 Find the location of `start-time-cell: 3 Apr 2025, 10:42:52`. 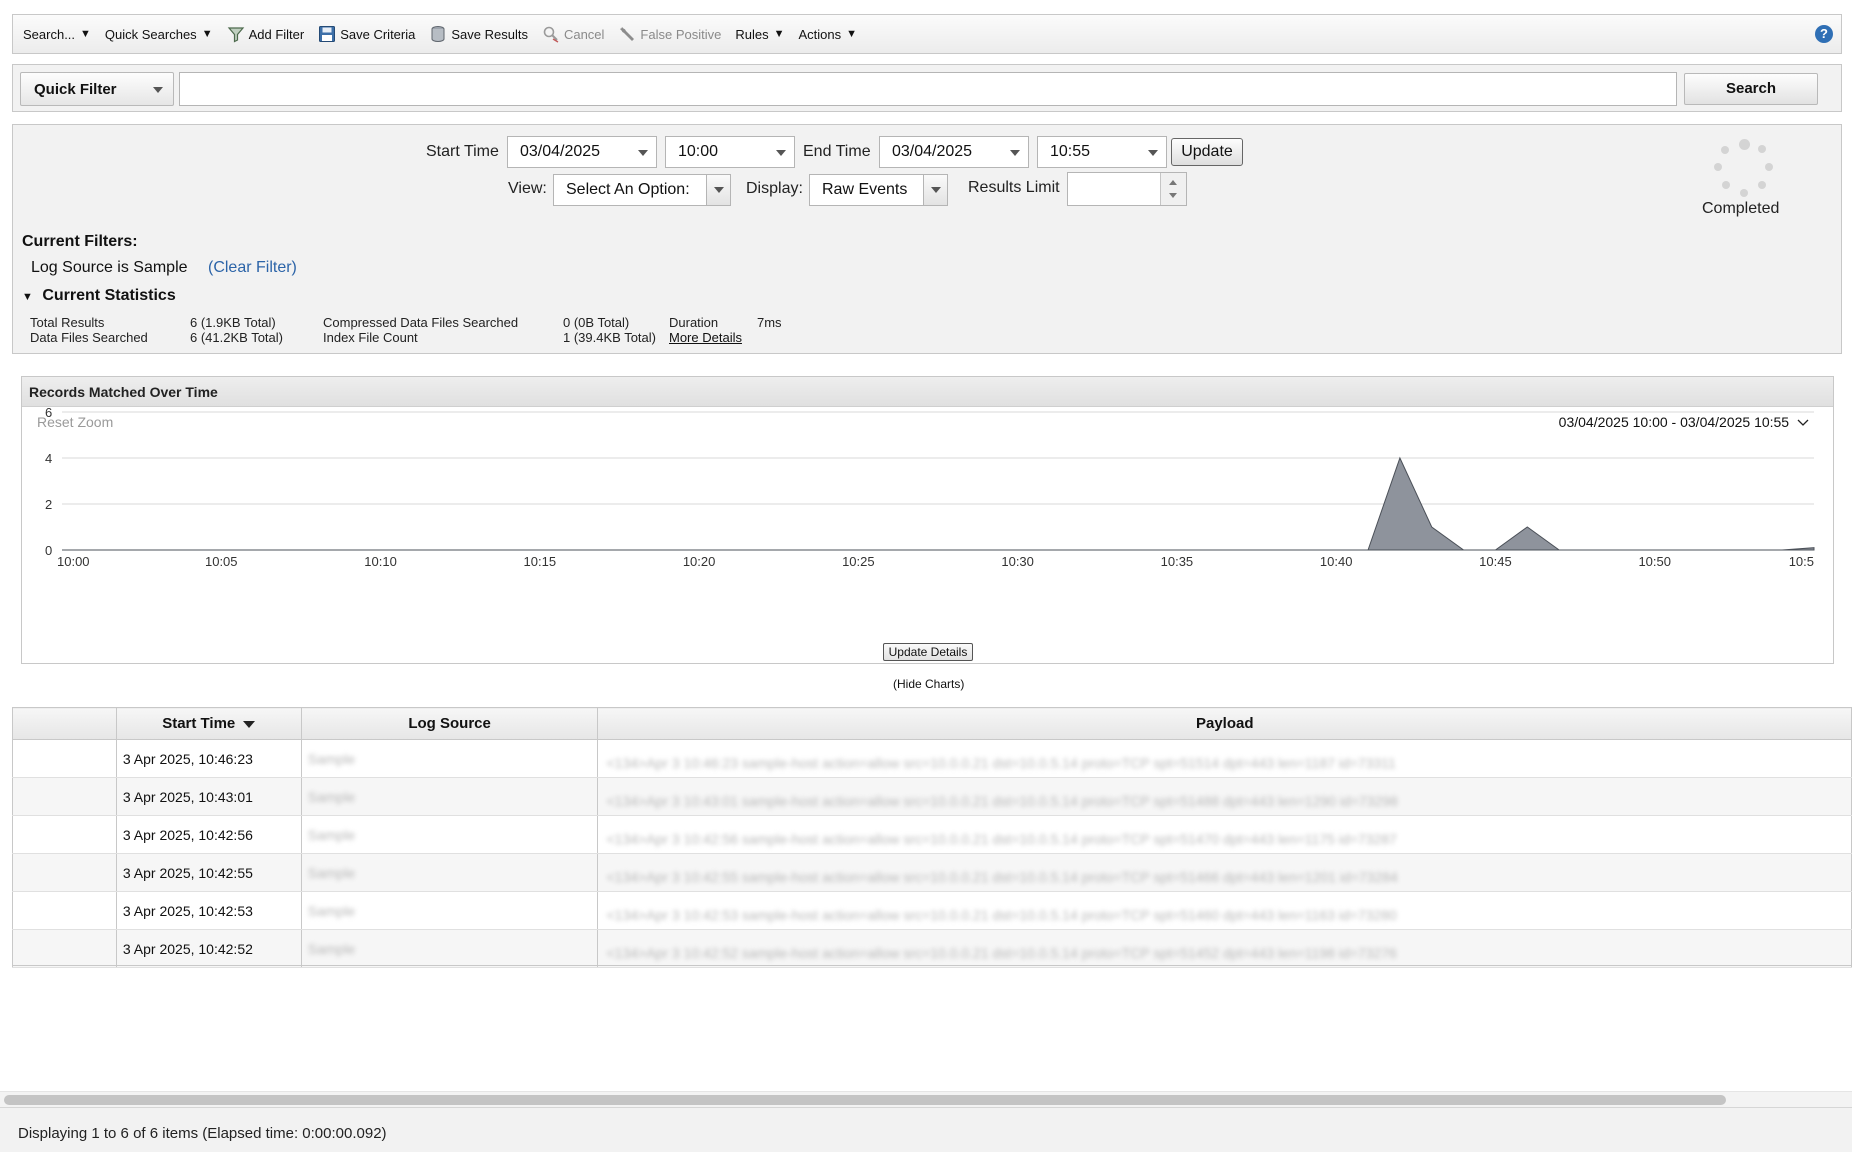

start-time-cell: 3 Apr 2025, 10:42:52 is located at coordinates (208, 948).